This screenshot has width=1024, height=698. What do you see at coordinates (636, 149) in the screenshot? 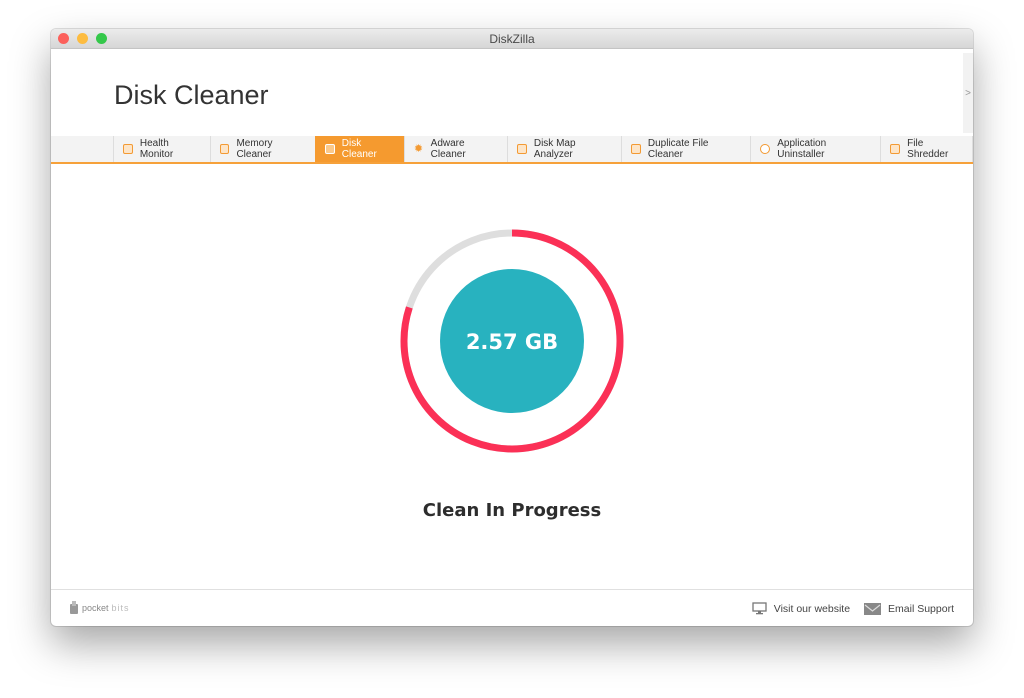
I see `duplicate-icon` at bounding box center [636, 149].